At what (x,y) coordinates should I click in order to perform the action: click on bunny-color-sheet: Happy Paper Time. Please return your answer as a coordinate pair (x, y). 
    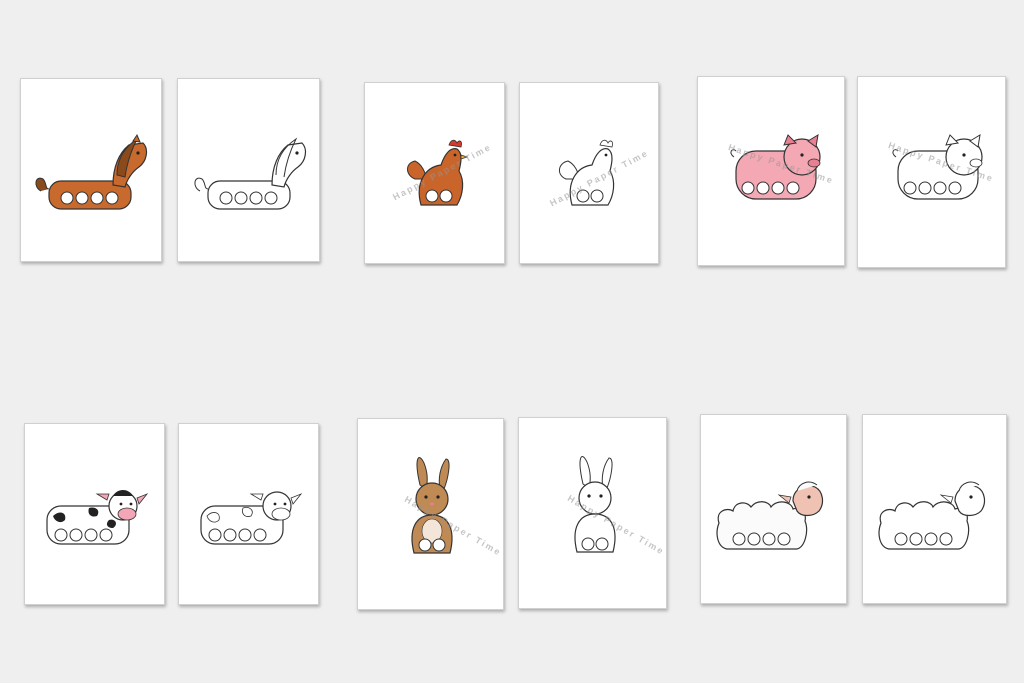
    Looking at the image, I should click on (430, 514).